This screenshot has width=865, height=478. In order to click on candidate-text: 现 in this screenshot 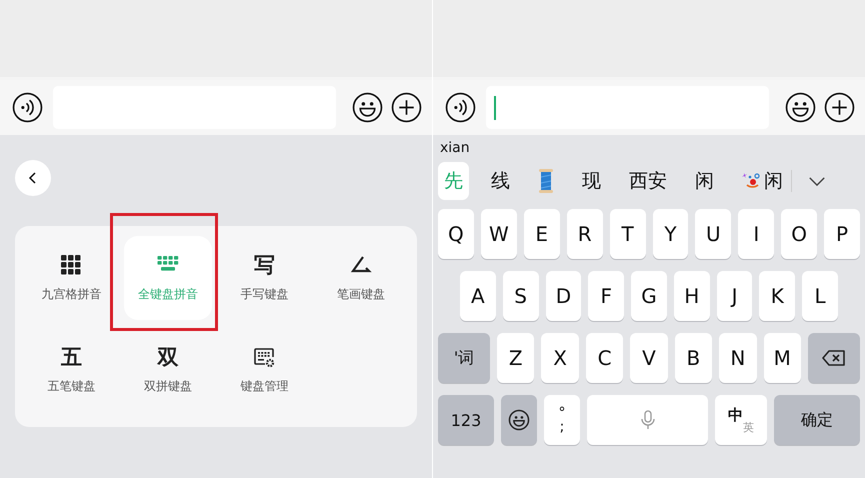, I will do `click(591, 181)`.